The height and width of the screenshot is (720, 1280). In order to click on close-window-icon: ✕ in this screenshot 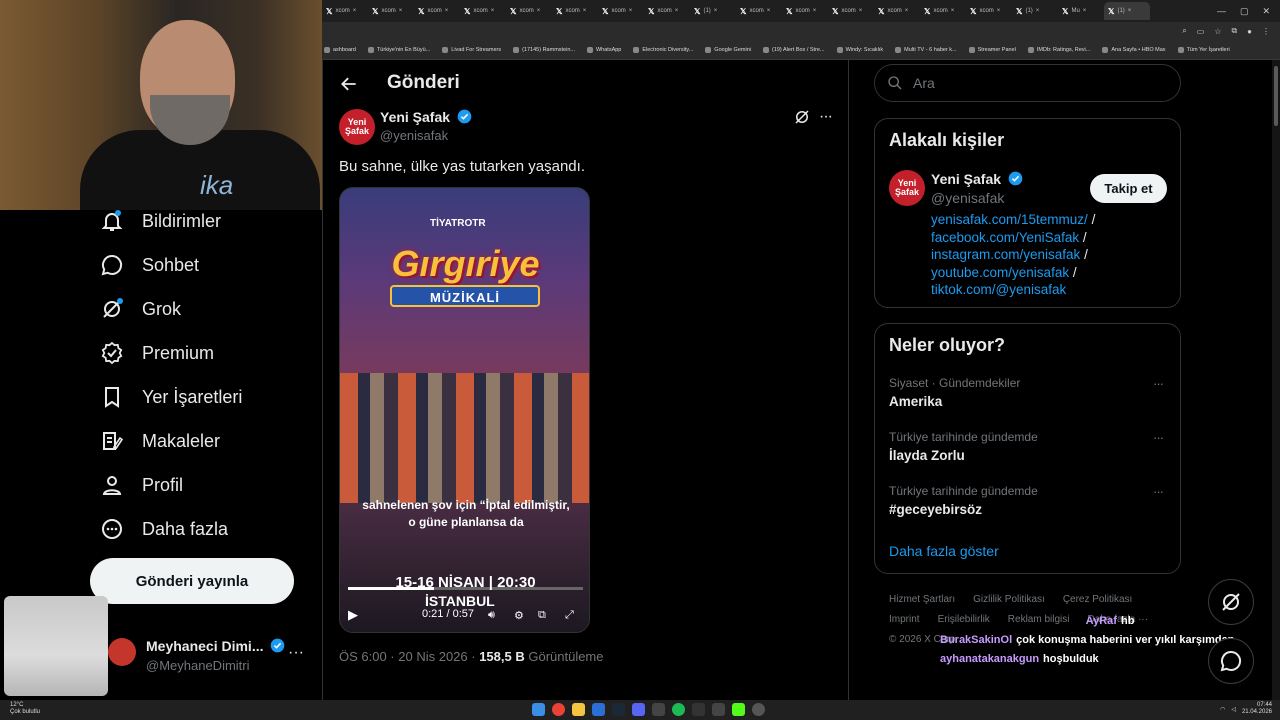, I will do `click(1266, 11)`.